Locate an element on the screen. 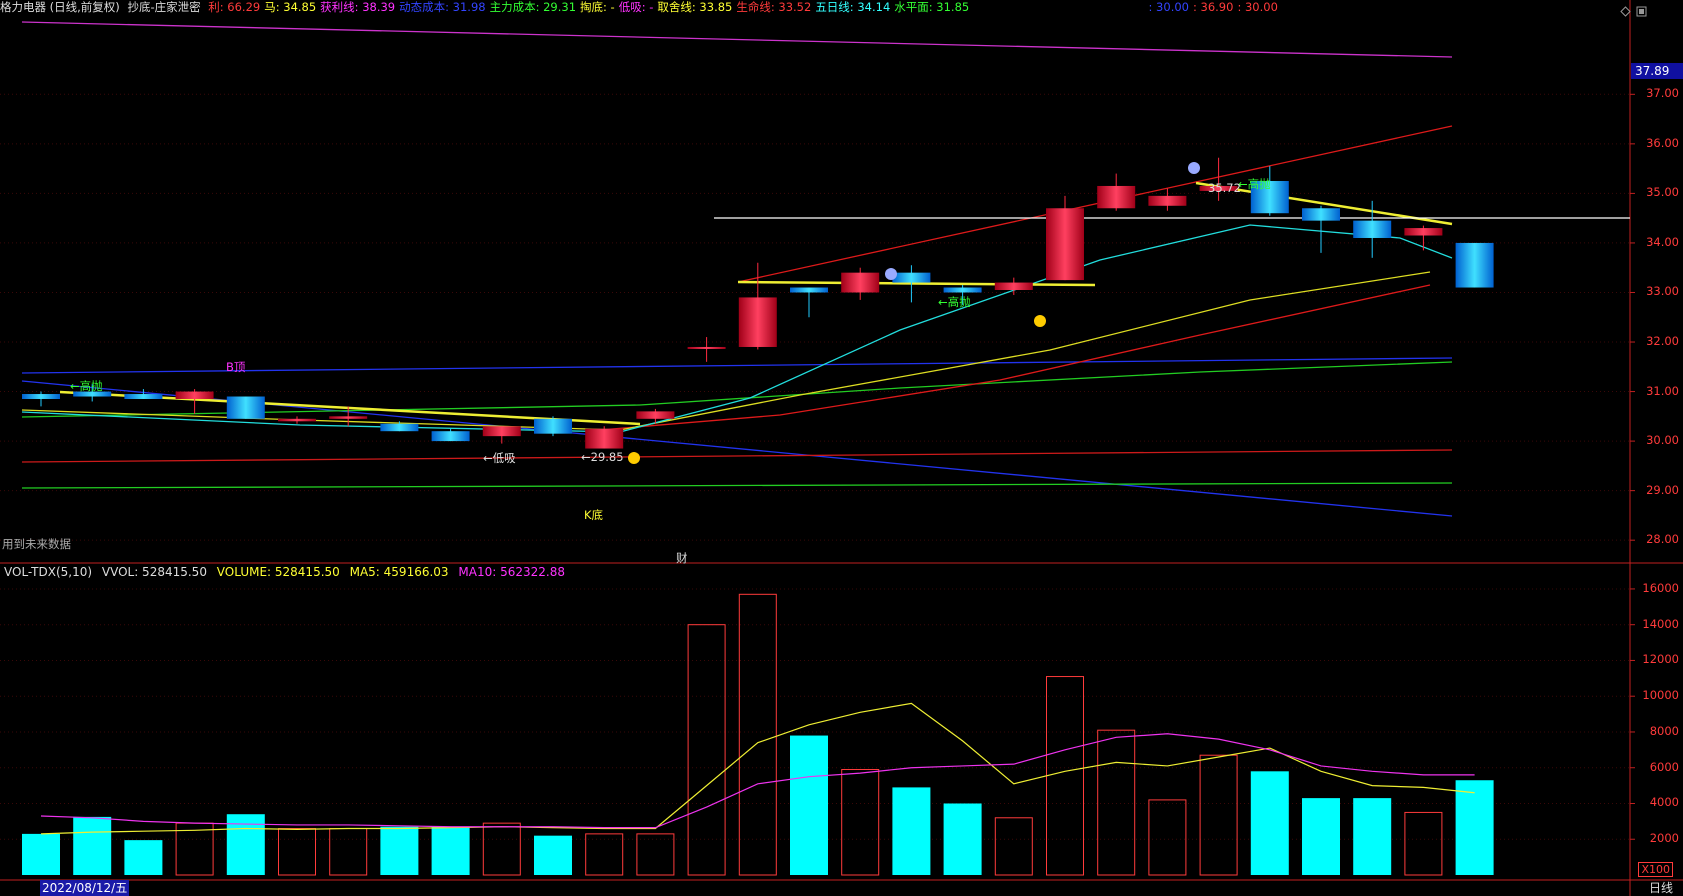  indicator-item: 低吸: - is located at coordinates (636, 7).